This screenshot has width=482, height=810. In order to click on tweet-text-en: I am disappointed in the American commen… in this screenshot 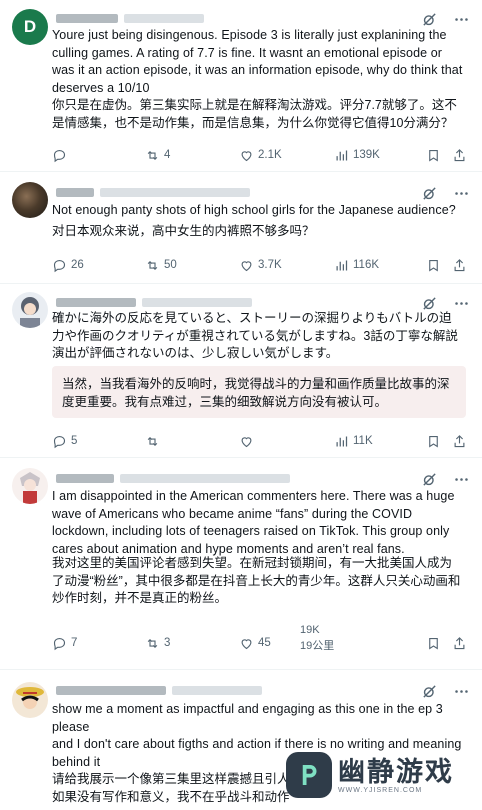, I will do `click(253, 522)`.